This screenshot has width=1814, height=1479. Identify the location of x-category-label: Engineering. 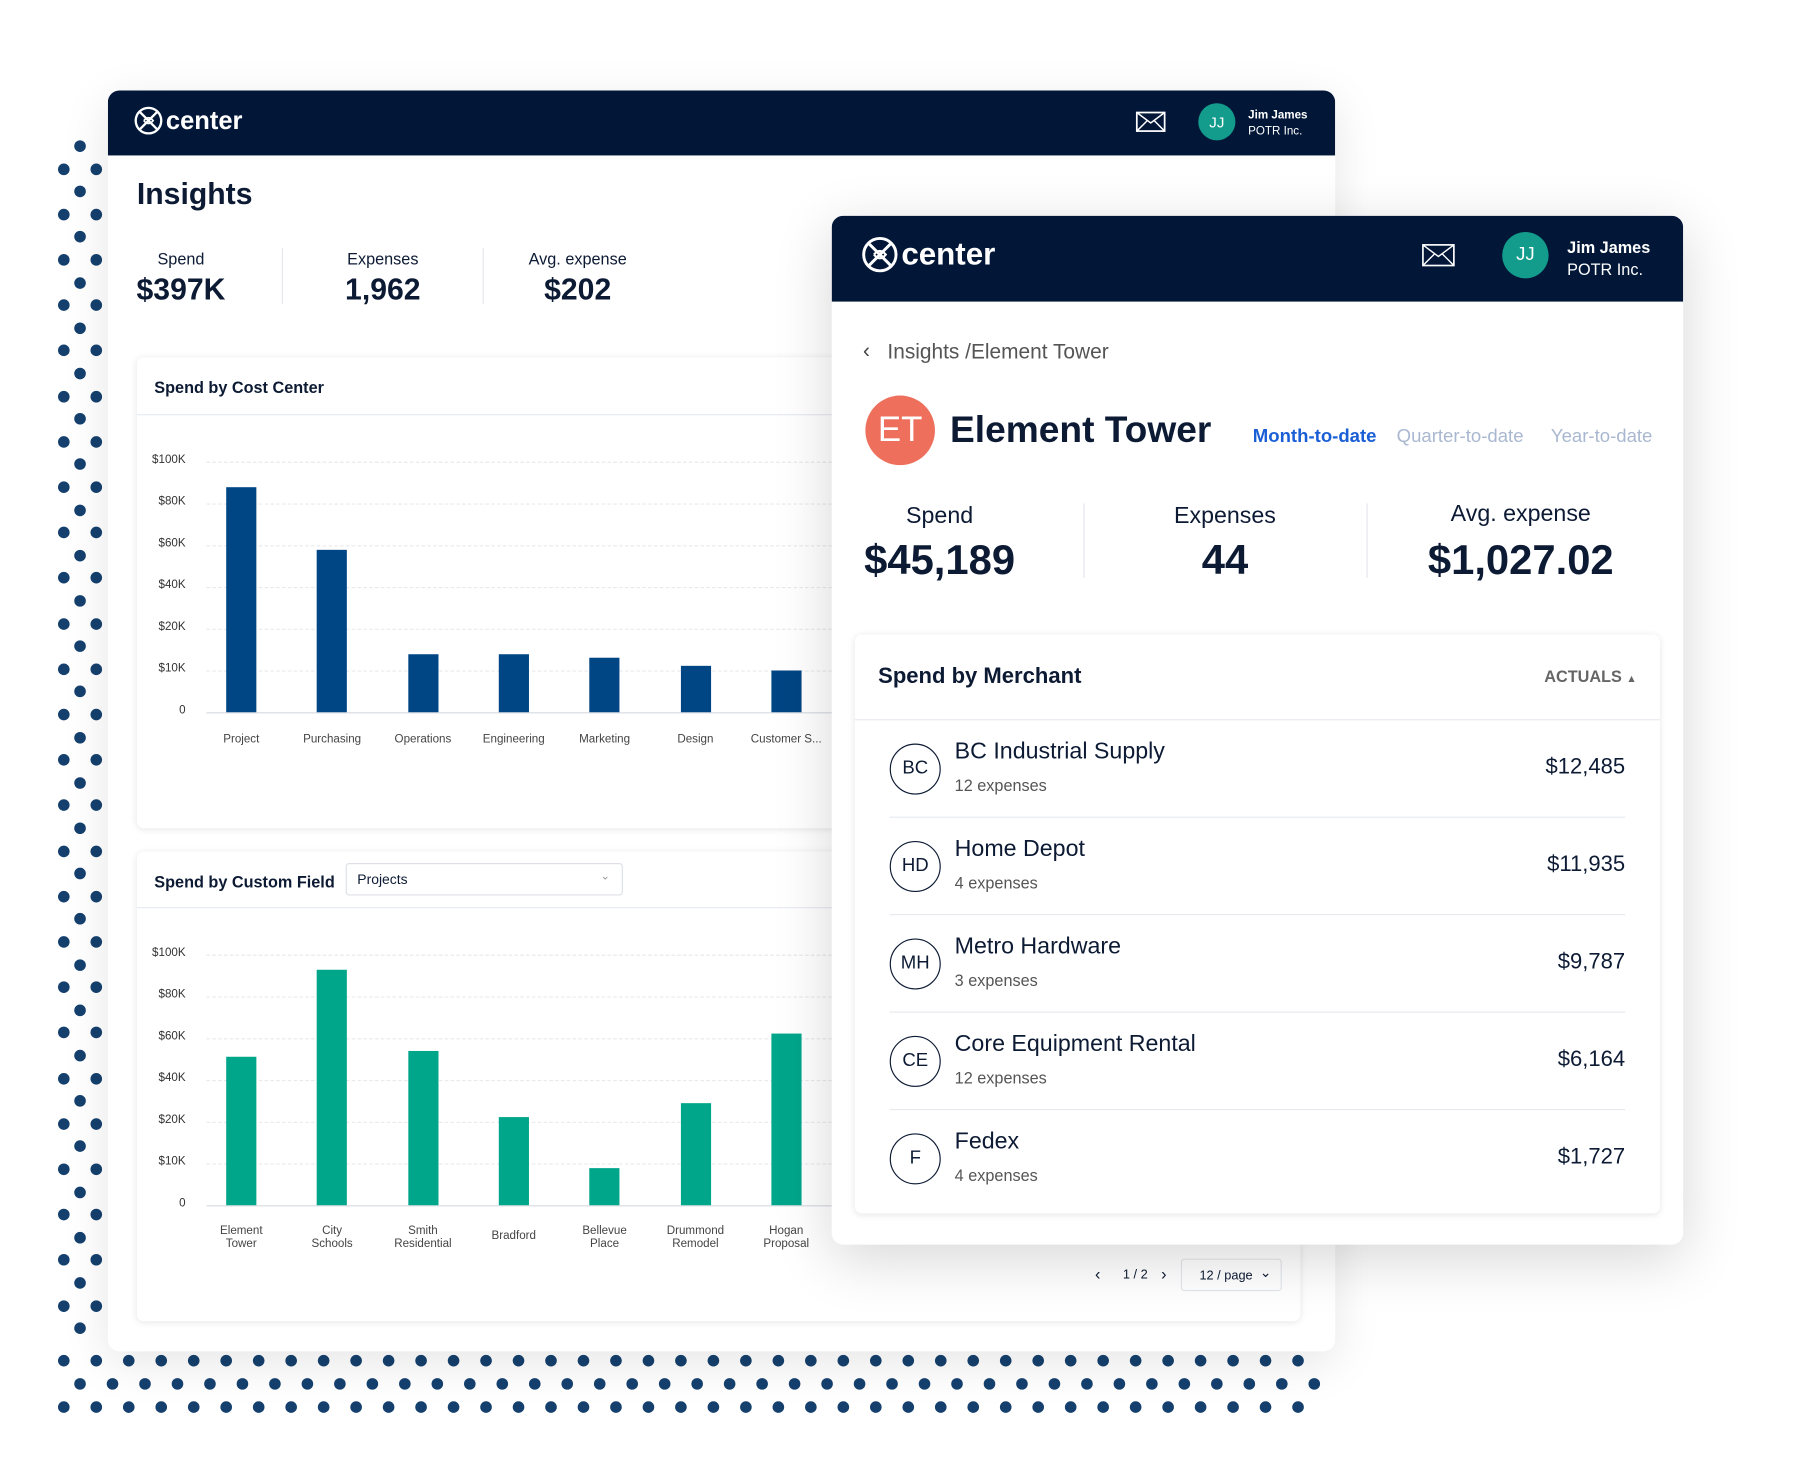
(513, 739).